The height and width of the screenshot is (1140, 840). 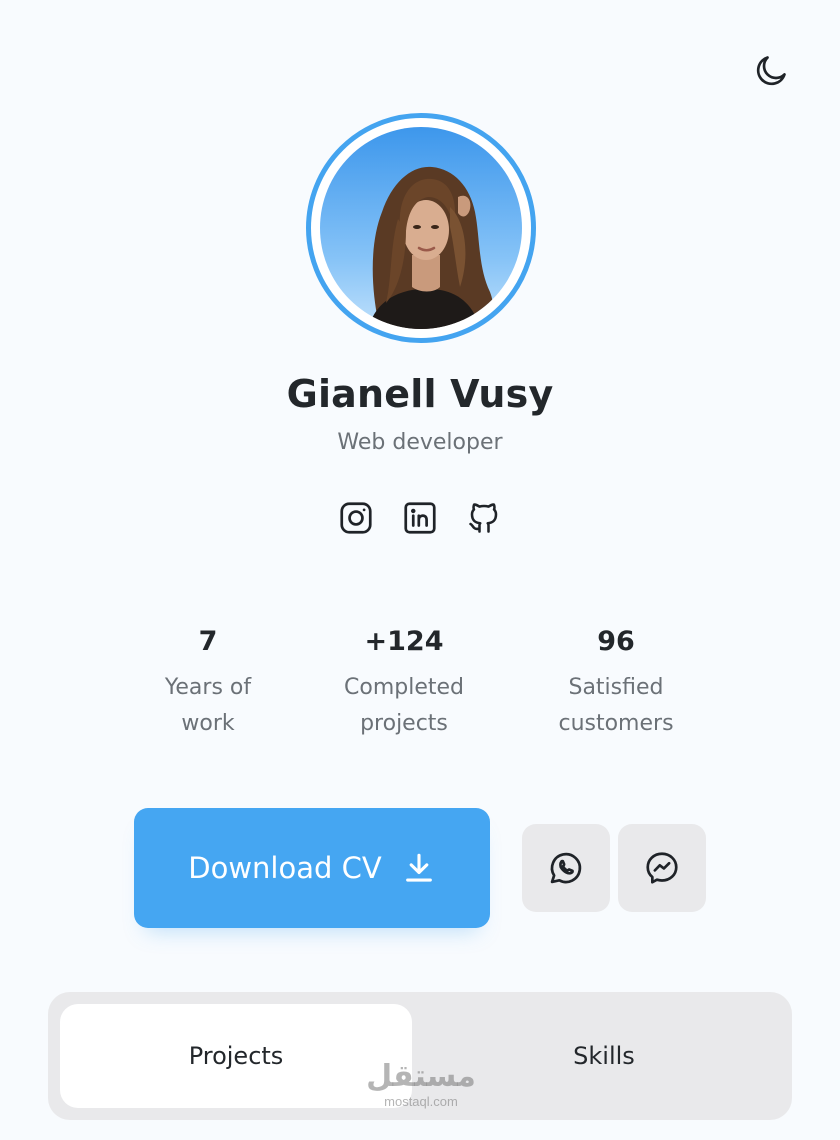 I want to click on stat-projects: +124 Completed projects, so click(x=404, y=682).